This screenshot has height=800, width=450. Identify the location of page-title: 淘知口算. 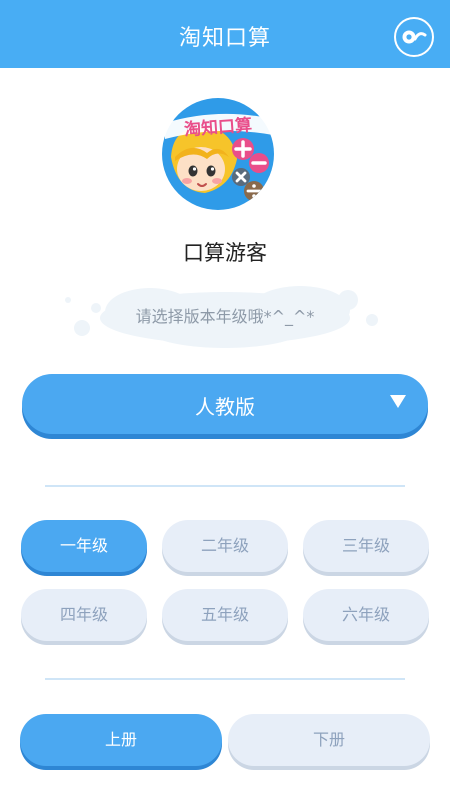
(224, 38).